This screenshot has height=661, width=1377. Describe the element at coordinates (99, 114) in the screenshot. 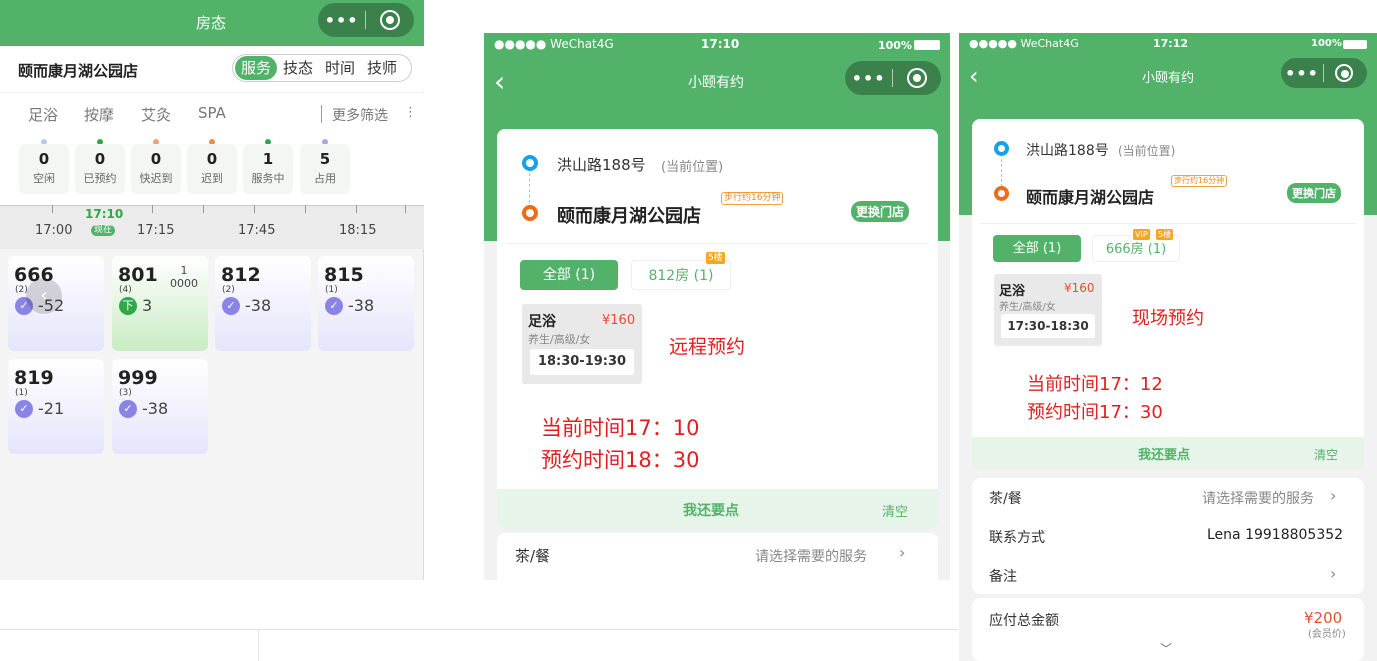

I see `filter-massage: 按摩` at that location.